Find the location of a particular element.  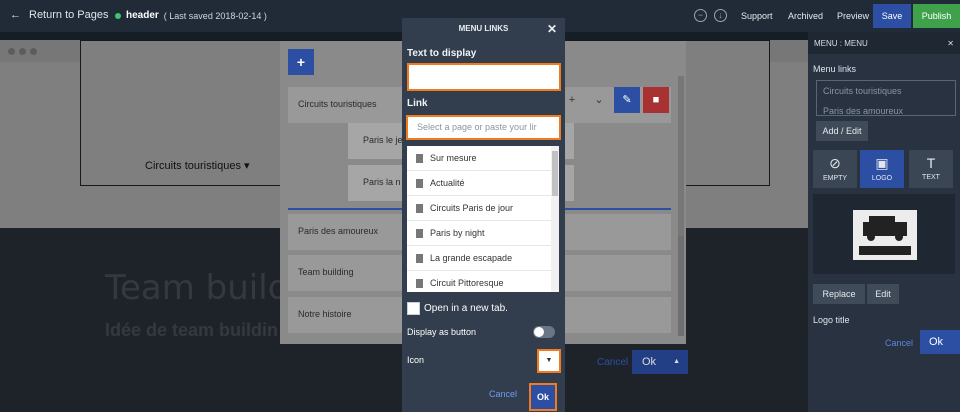

list-item: Circuits Paris de jour is located at coordinates (483, 208).